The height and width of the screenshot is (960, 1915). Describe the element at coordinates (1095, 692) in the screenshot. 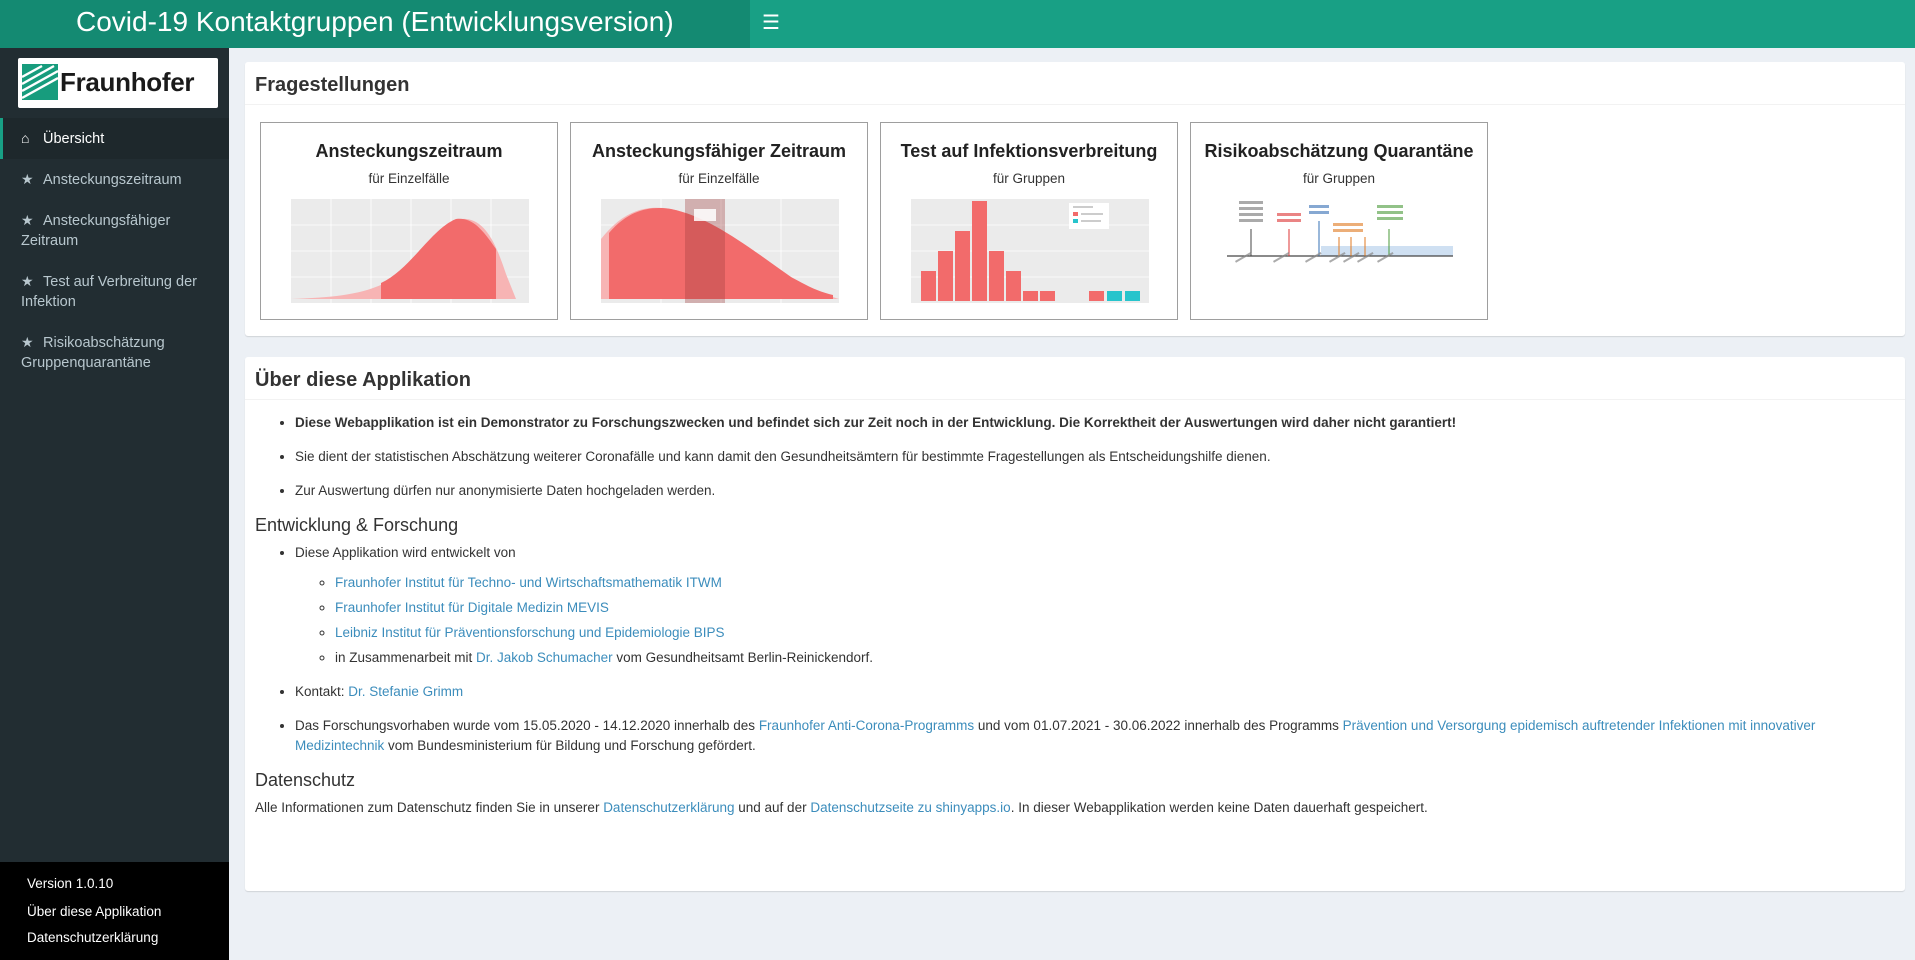

I see `list-item: Kontakt: Dr. Stefanie Grimm` at that location.